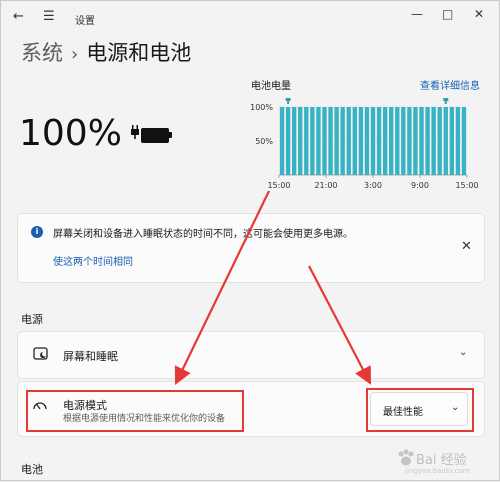 Image resolution: width=500 pixels, height=482 pixels. Describe the element at coordinates (70, 133) in the screenshot. I see `battery-percent: 100%` at that location.